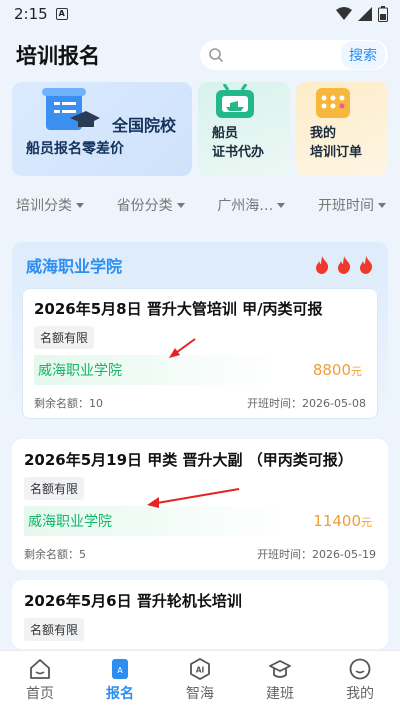 Image resolution: width=400 pixels, height=710 pixels. I want to click on signup-icon: A, so click(120, 669).